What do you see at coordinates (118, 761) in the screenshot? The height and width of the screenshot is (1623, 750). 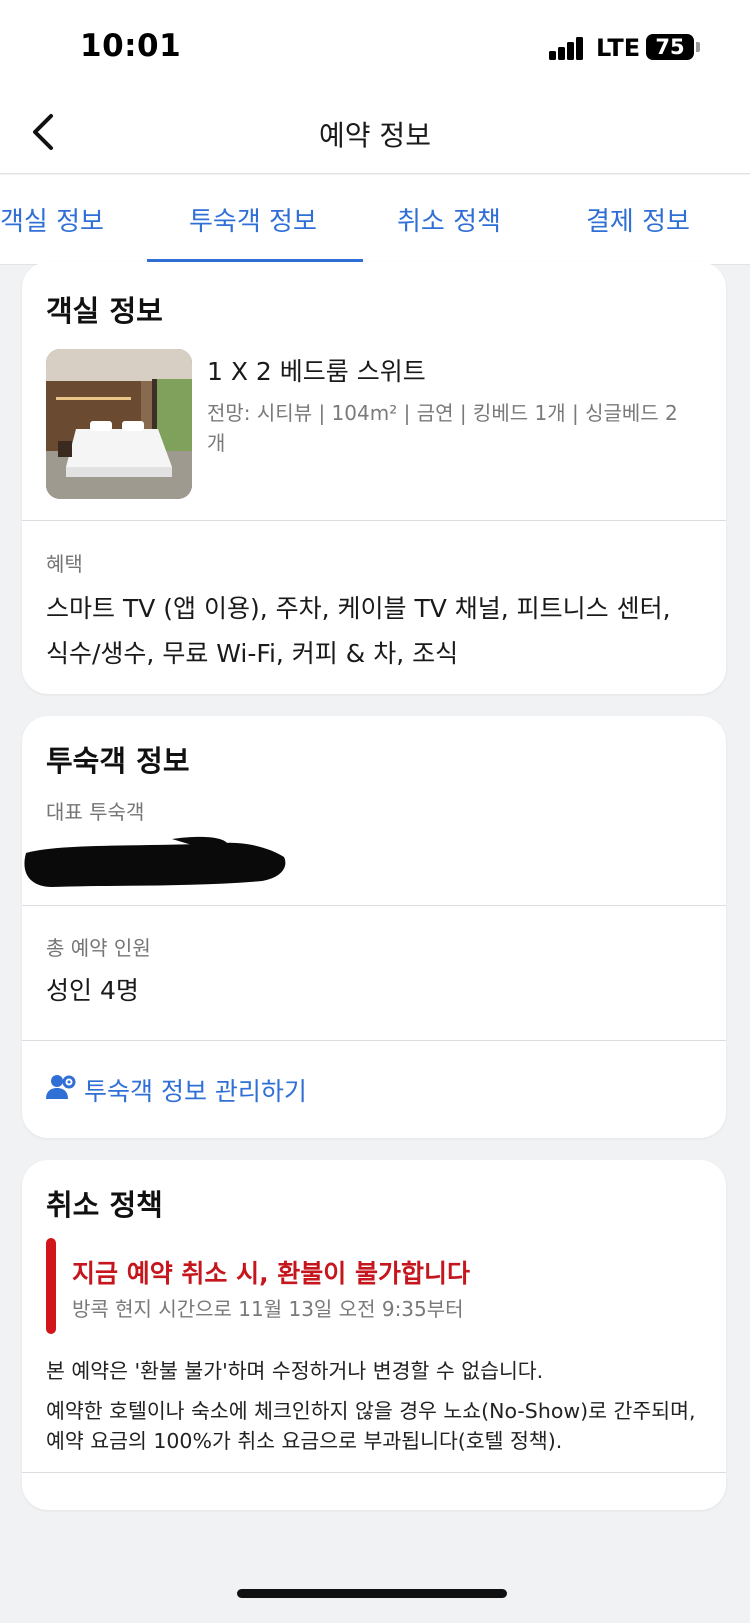 I see `guest-card-title: 투숙객 정보` at bounding box center [118, 761].